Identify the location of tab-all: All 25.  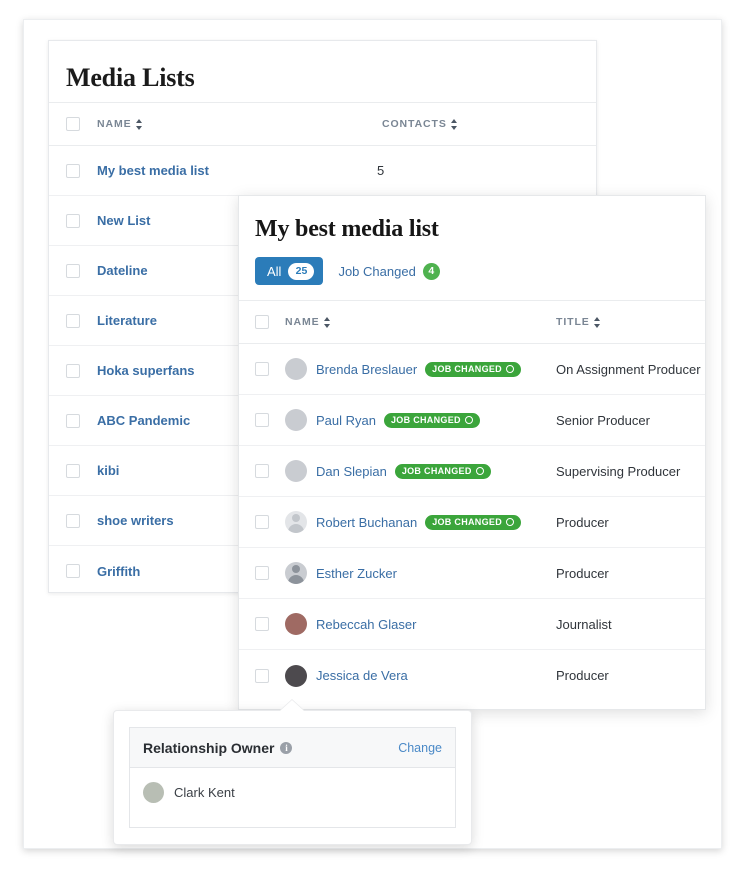
(289, 271).